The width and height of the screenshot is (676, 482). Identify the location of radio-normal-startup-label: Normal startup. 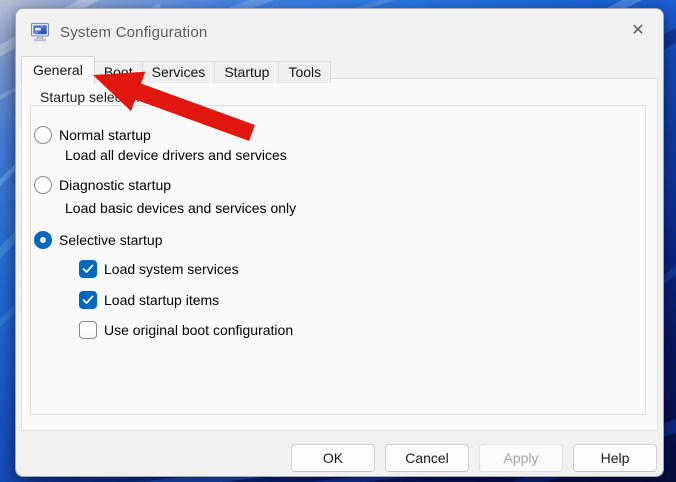
(105, 135).